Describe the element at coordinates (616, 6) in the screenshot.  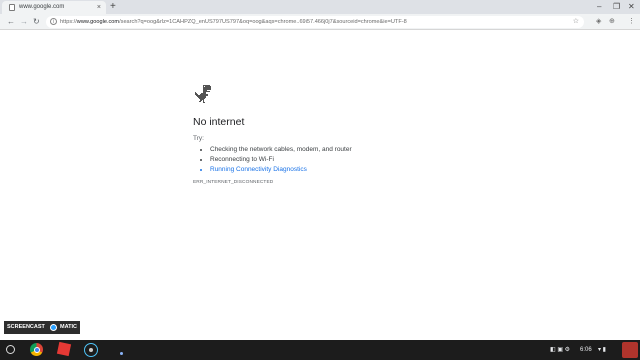
I see `restore-icon: ❐` at that location.